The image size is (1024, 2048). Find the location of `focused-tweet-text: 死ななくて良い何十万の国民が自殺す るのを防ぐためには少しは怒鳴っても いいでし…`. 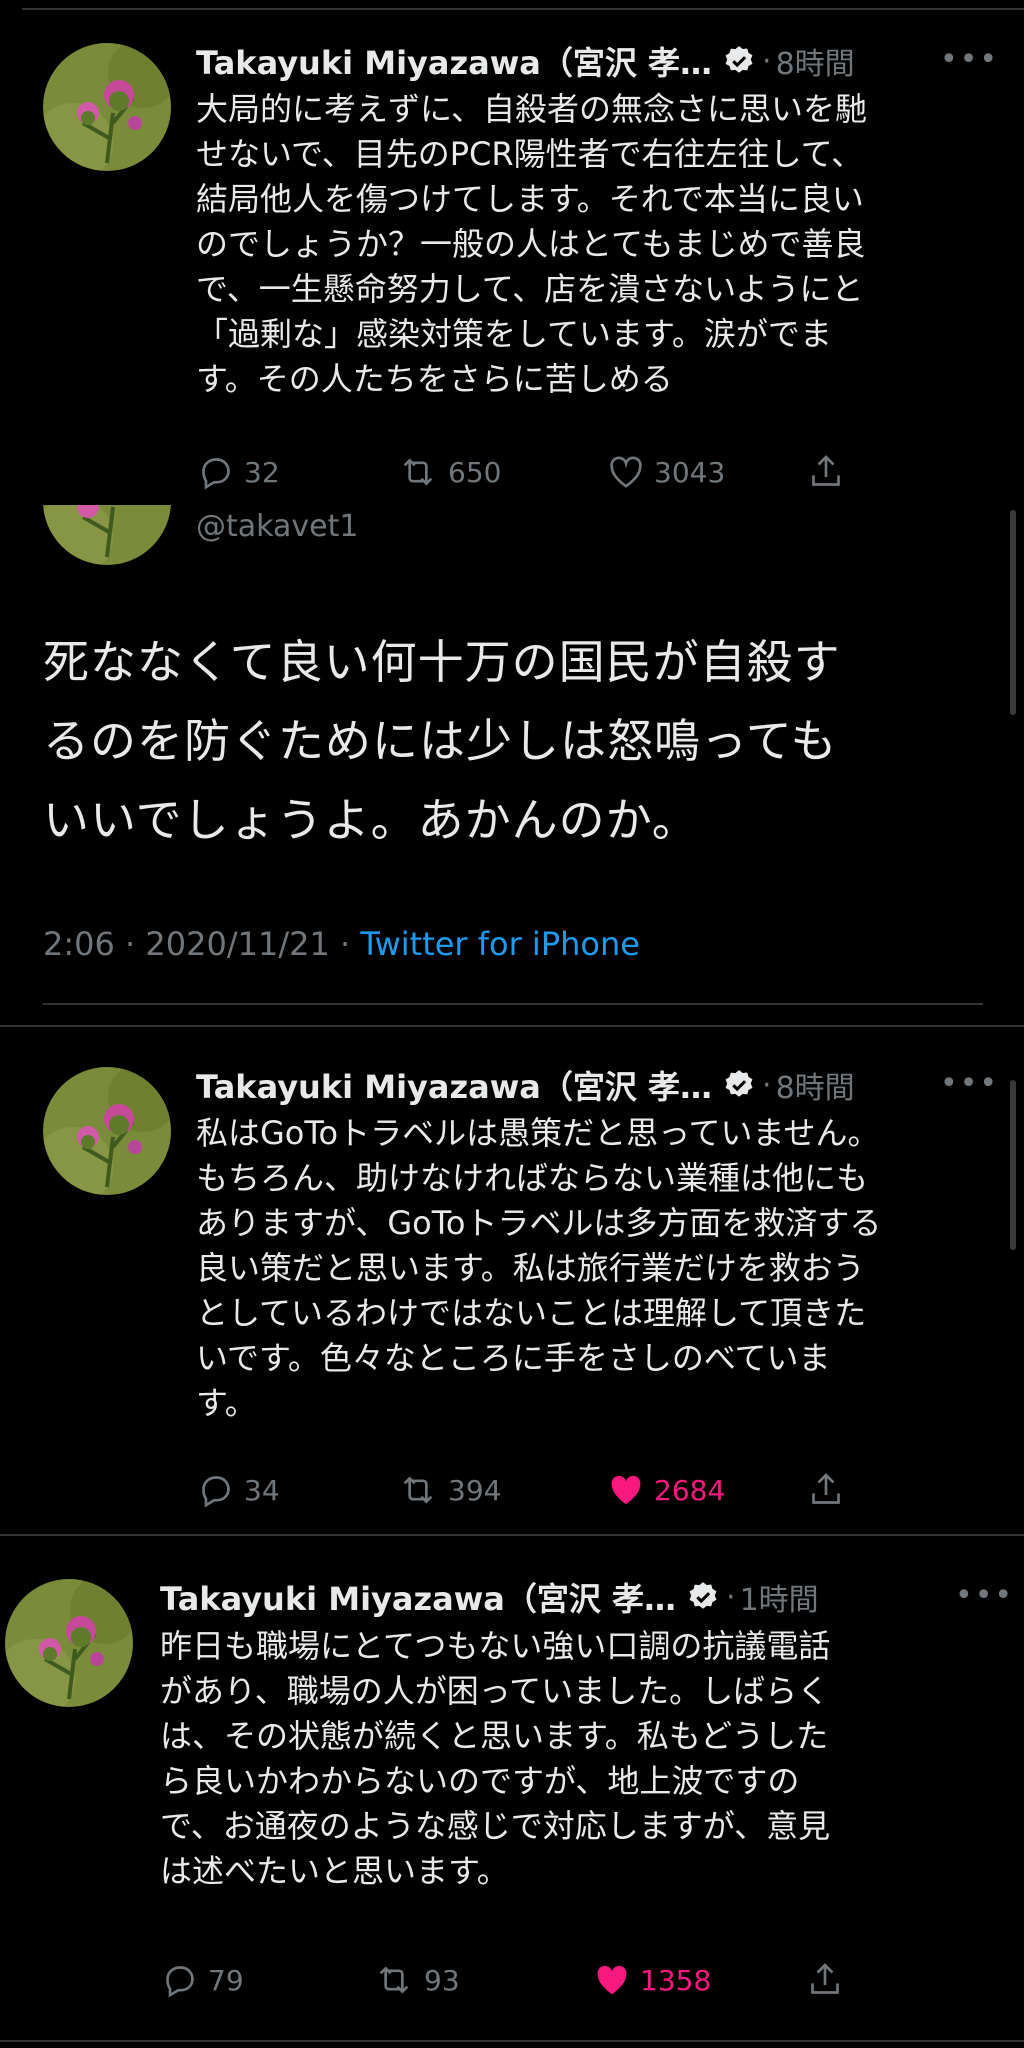

focused-tweet-text: 死ななくて良い何十万の国民が自殺す るのを防ぐためには少しは怒鳴っても いいでし… is located at coordinates (442, 741).